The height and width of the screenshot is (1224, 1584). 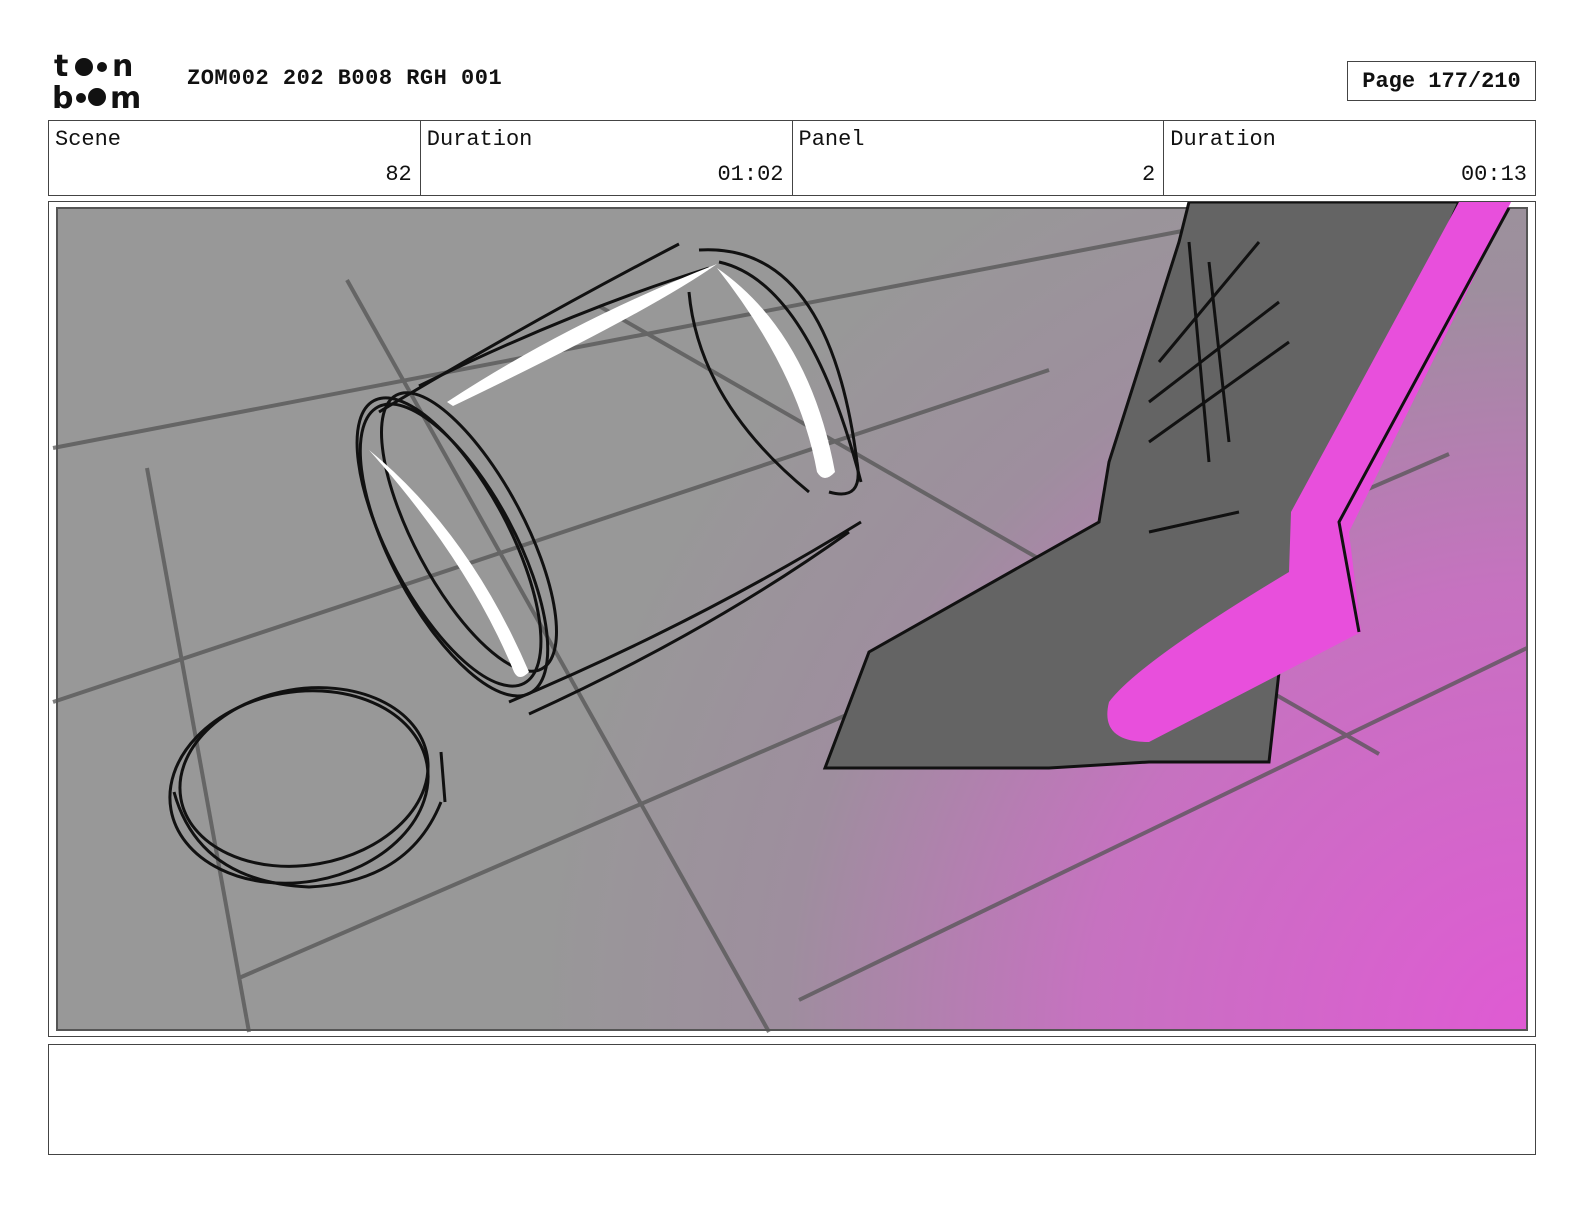 What do you see at coordinates (607, 158) in the screenshot?
I see `scene-duration-cell: Duration 01:02` at bounding box center [607, 158].